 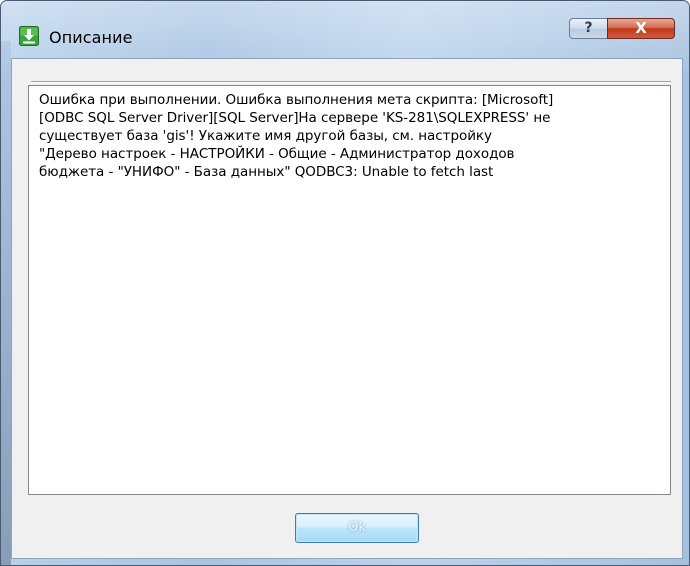 I want to click on window-title: Описание, so click(x=91, y=37).